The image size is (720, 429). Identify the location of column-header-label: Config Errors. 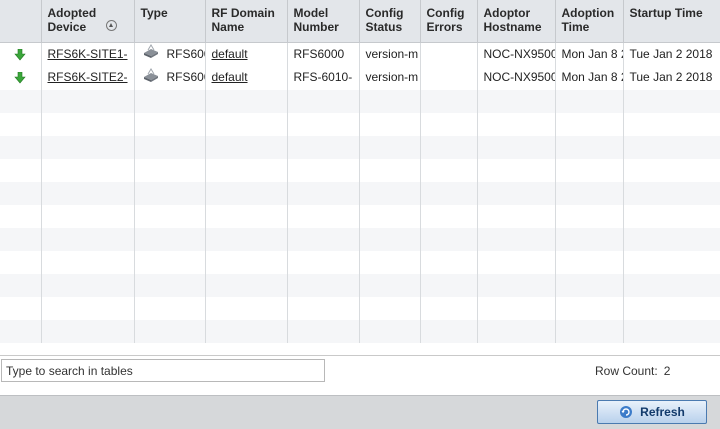
(445, 20).